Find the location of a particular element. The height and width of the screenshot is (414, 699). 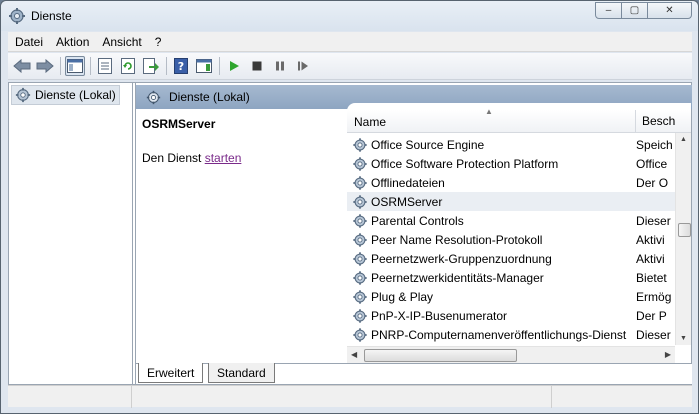

minimize-button: – is located at coordinates (608, 10).